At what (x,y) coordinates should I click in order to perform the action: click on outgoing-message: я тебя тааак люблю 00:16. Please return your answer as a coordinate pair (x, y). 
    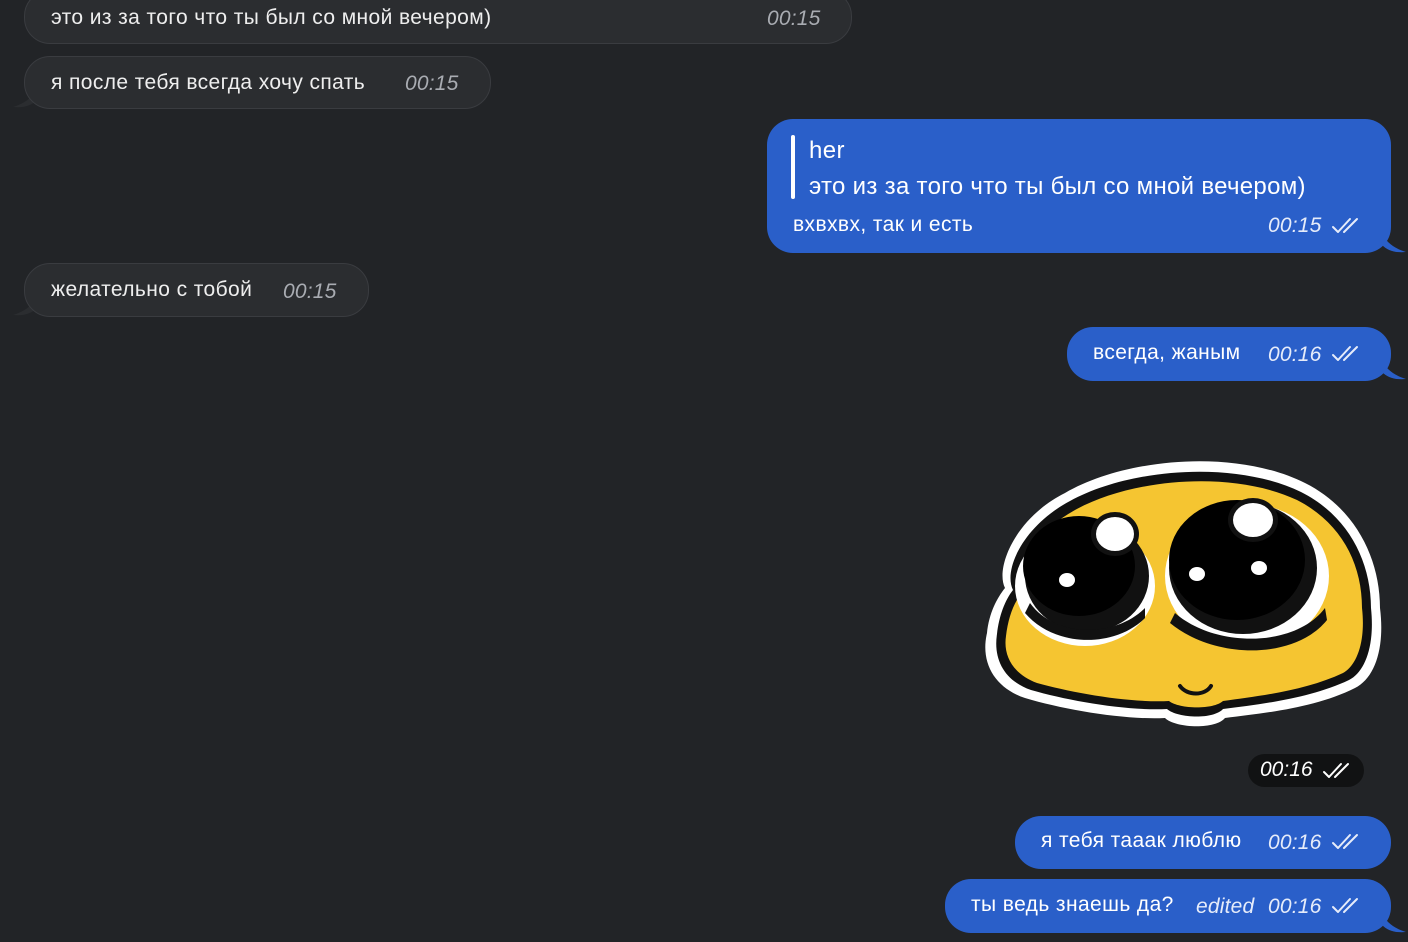
    Looking at the image, I should click on (1203, 842).